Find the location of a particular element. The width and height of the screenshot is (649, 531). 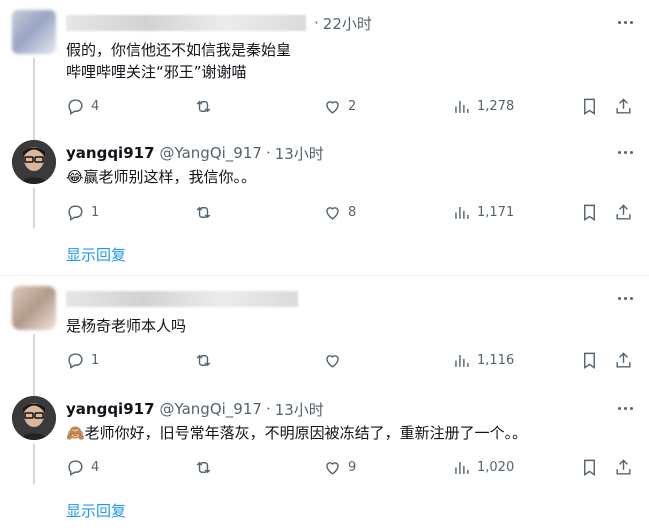

tweet-text-line: 假的，你信他还不如信我是秦始皇 is located at coordinates (179, 50).